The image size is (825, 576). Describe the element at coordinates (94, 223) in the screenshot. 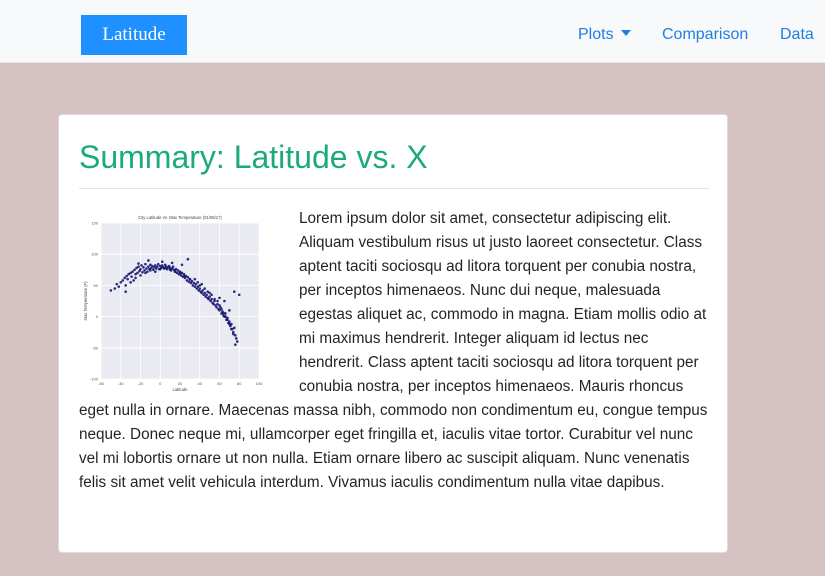

I see `y-tick-label: 150` at that location.